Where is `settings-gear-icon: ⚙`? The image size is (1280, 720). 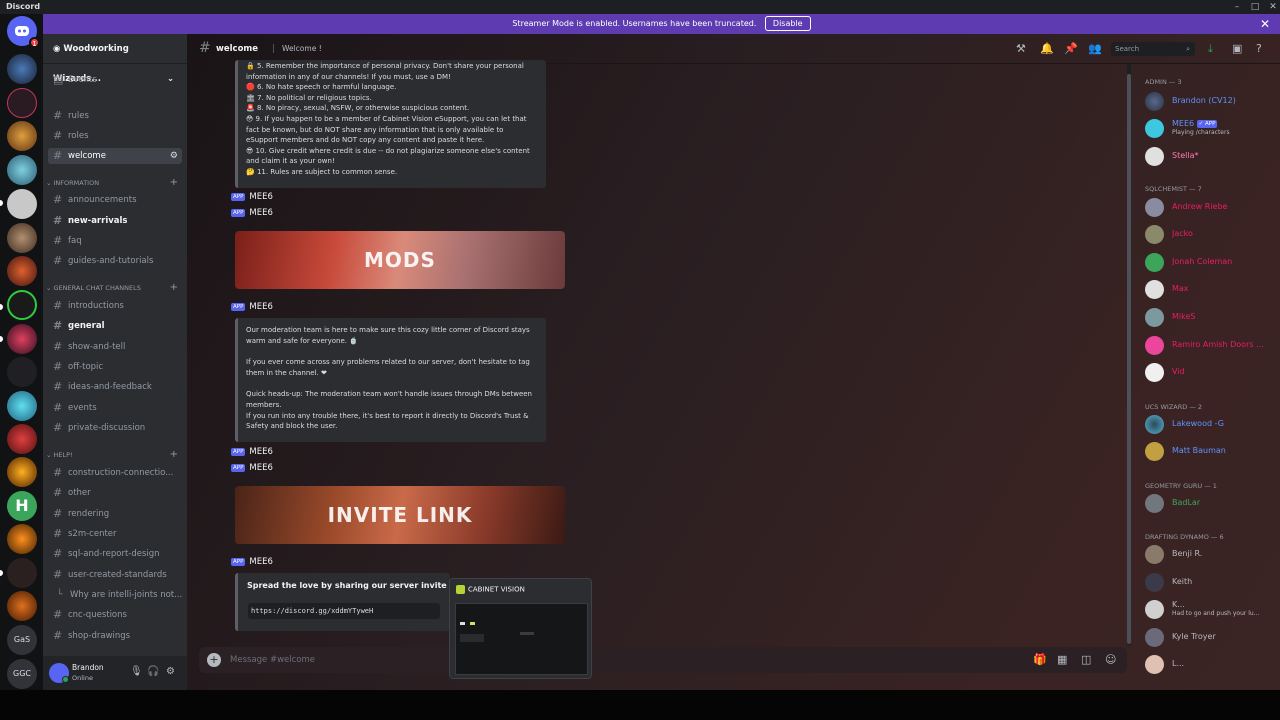
settings-gear-icon: ⚙ is located at coordinates (174, 156).